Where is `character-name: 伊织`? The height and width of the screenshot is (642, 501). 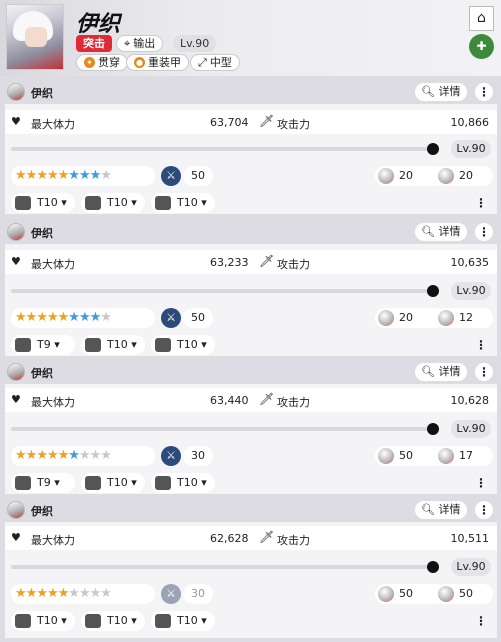
character-name: 伊织 is located at coordinates (98, 24).